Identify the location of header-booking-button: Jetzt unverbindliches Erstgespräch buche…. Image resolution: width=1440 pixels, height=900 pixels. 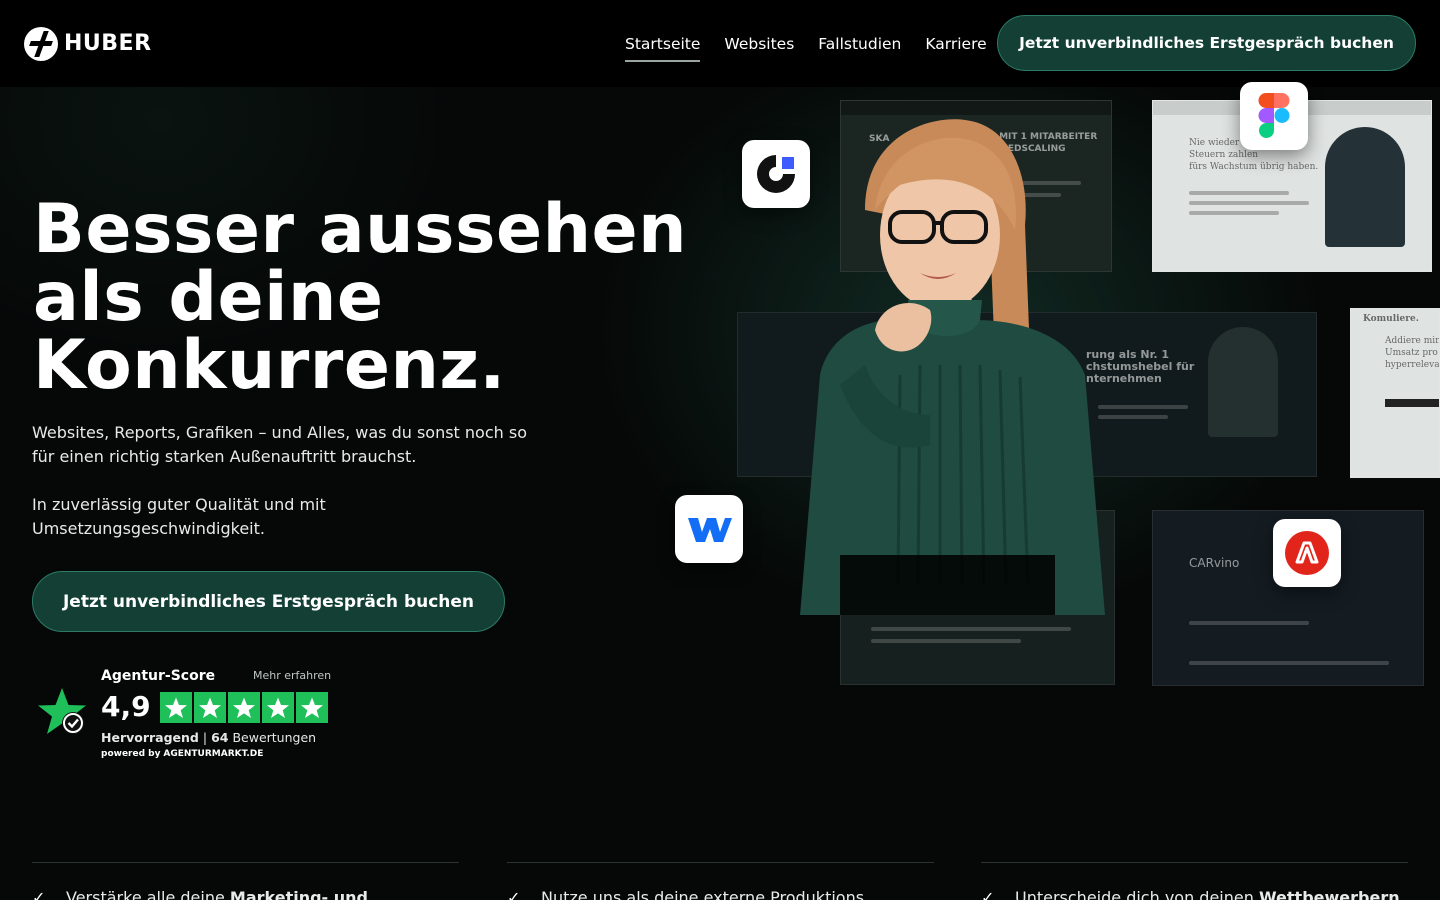
(1206, 43).